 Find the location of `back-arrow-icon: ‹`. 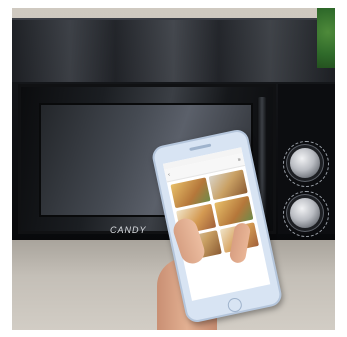

back-arrow-icon: ‹ is located at coordinates (169, 174).